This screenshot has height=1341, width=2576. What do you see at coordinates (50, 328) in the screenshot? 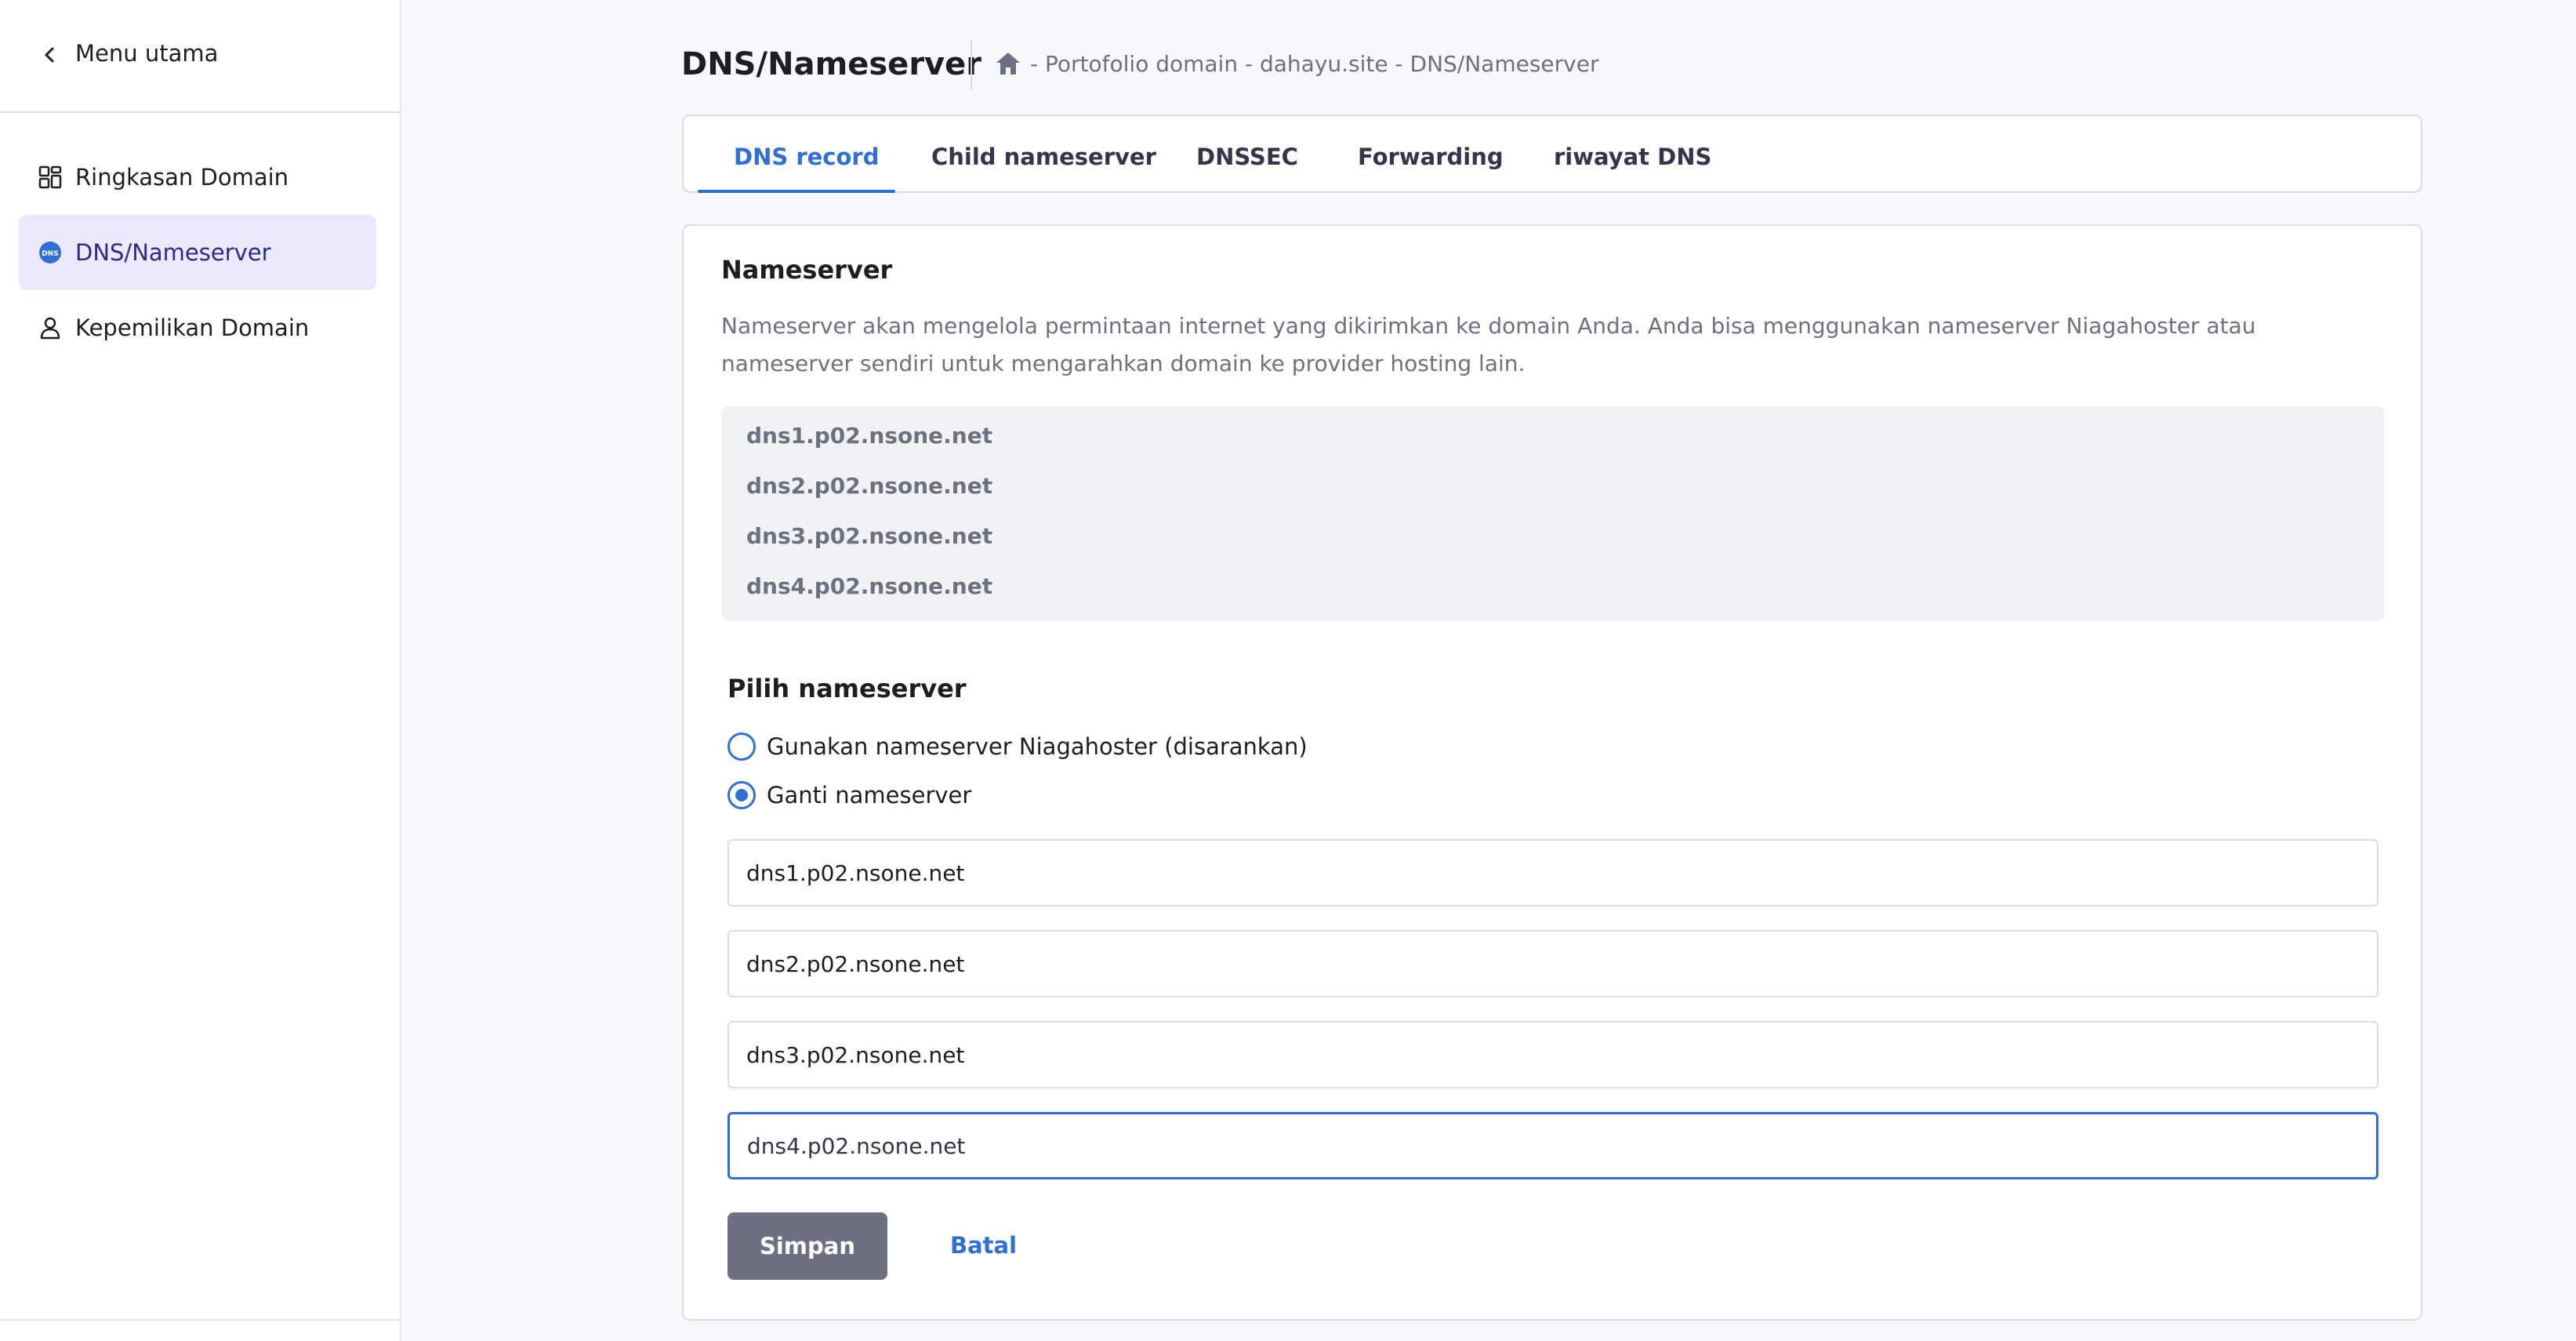
I see `user-icon` at bounding box center [50, 328].